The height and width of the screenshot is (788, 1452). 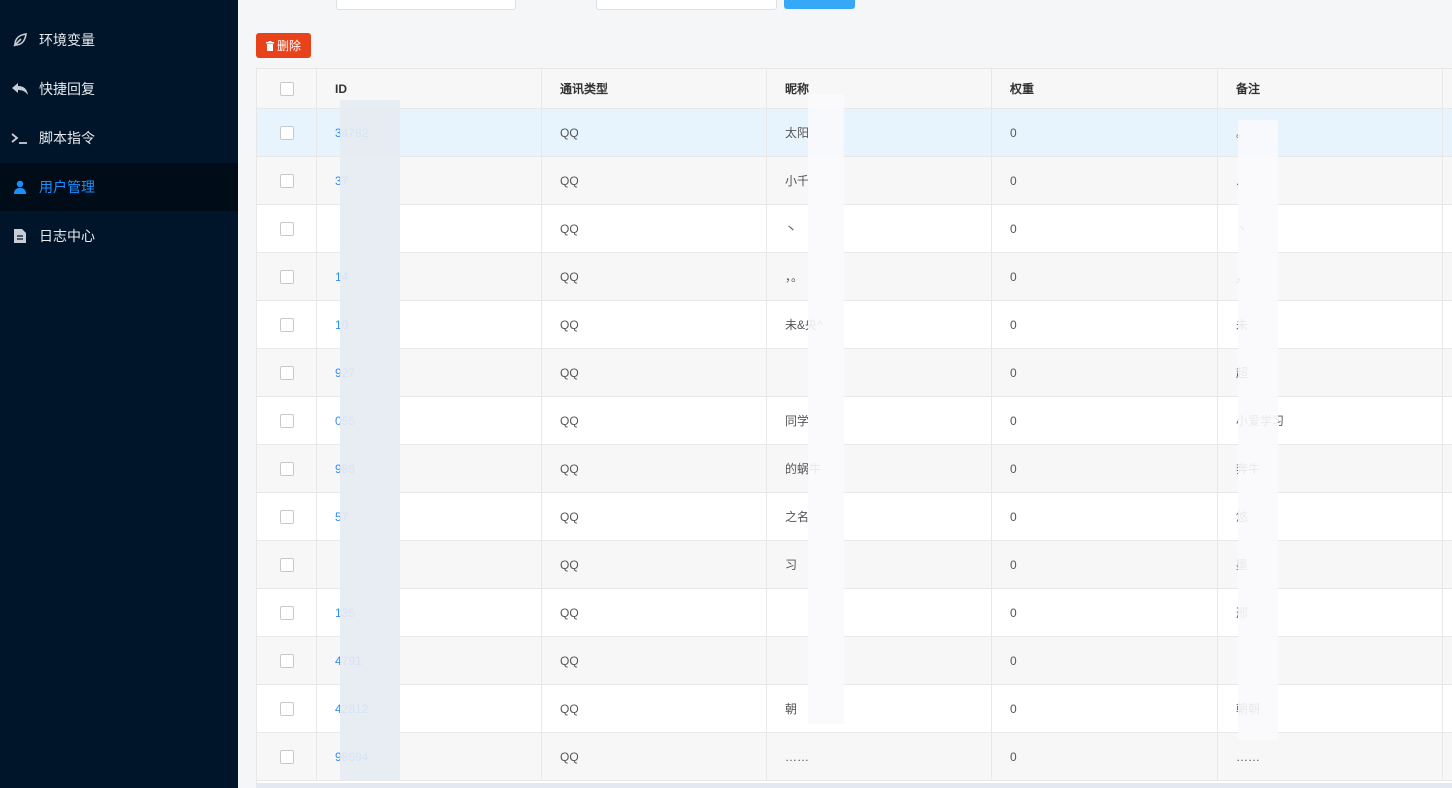 I want to click on table-row: 055 QQ 同学 0 小爱学习, so click(x=854, y=421).